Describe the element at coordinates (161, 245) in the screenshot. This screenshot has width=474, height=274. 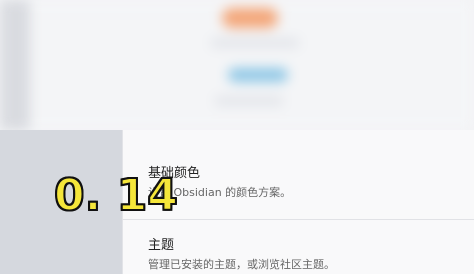
I see `setting-title: 主题` at that location.